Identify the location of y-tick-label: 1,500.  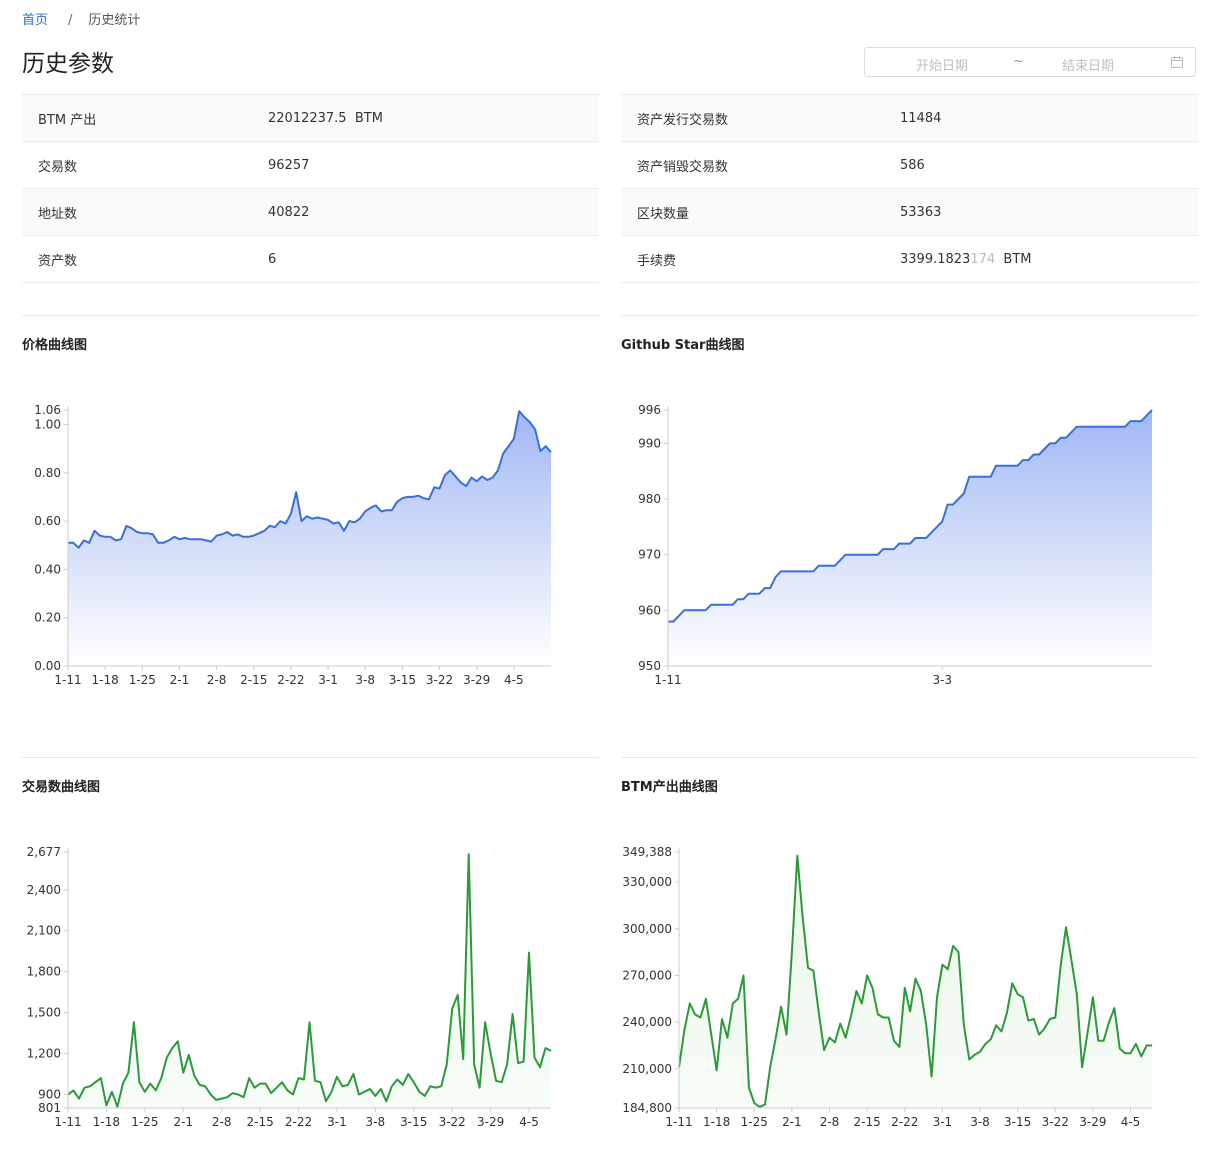
(44, 1013).